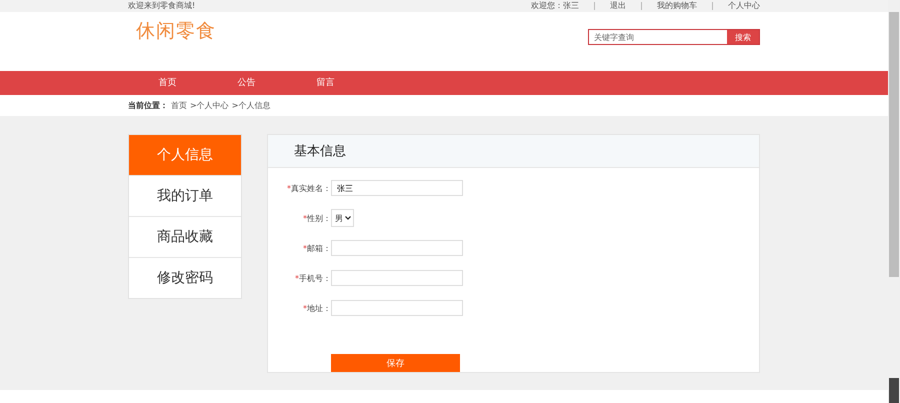 This screenshot has width=900, height=403. What do you see at coordinates (308, 188) in the screenshot?
I see `field-label: *真实姓名：` at bounding box center [308, 188].